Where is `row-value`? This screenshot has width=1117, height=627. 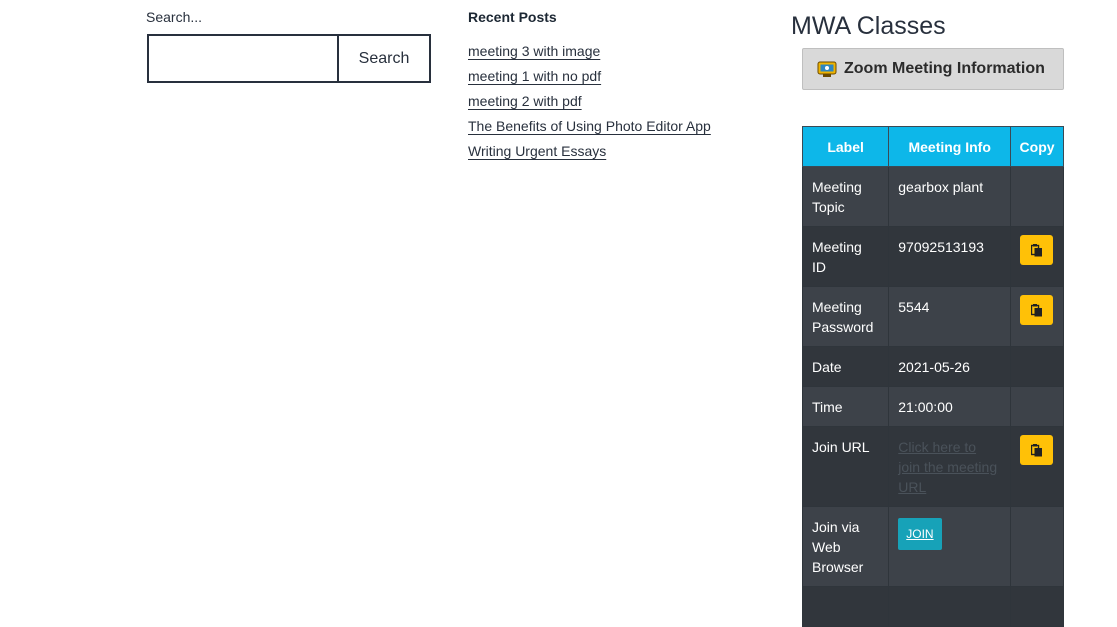 row-value is located at coordinates (950, 606).